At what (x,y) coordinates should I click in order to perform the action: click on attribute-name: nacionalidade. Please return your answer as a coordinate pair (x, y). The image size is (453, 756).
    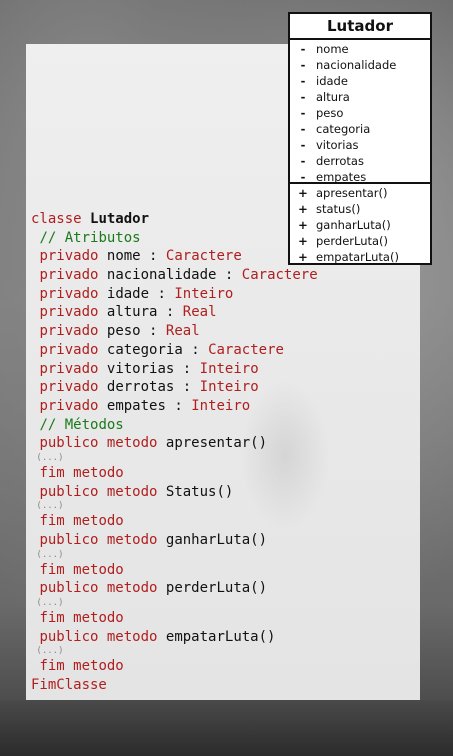
    Looking at the image, I should click on (161, 275).